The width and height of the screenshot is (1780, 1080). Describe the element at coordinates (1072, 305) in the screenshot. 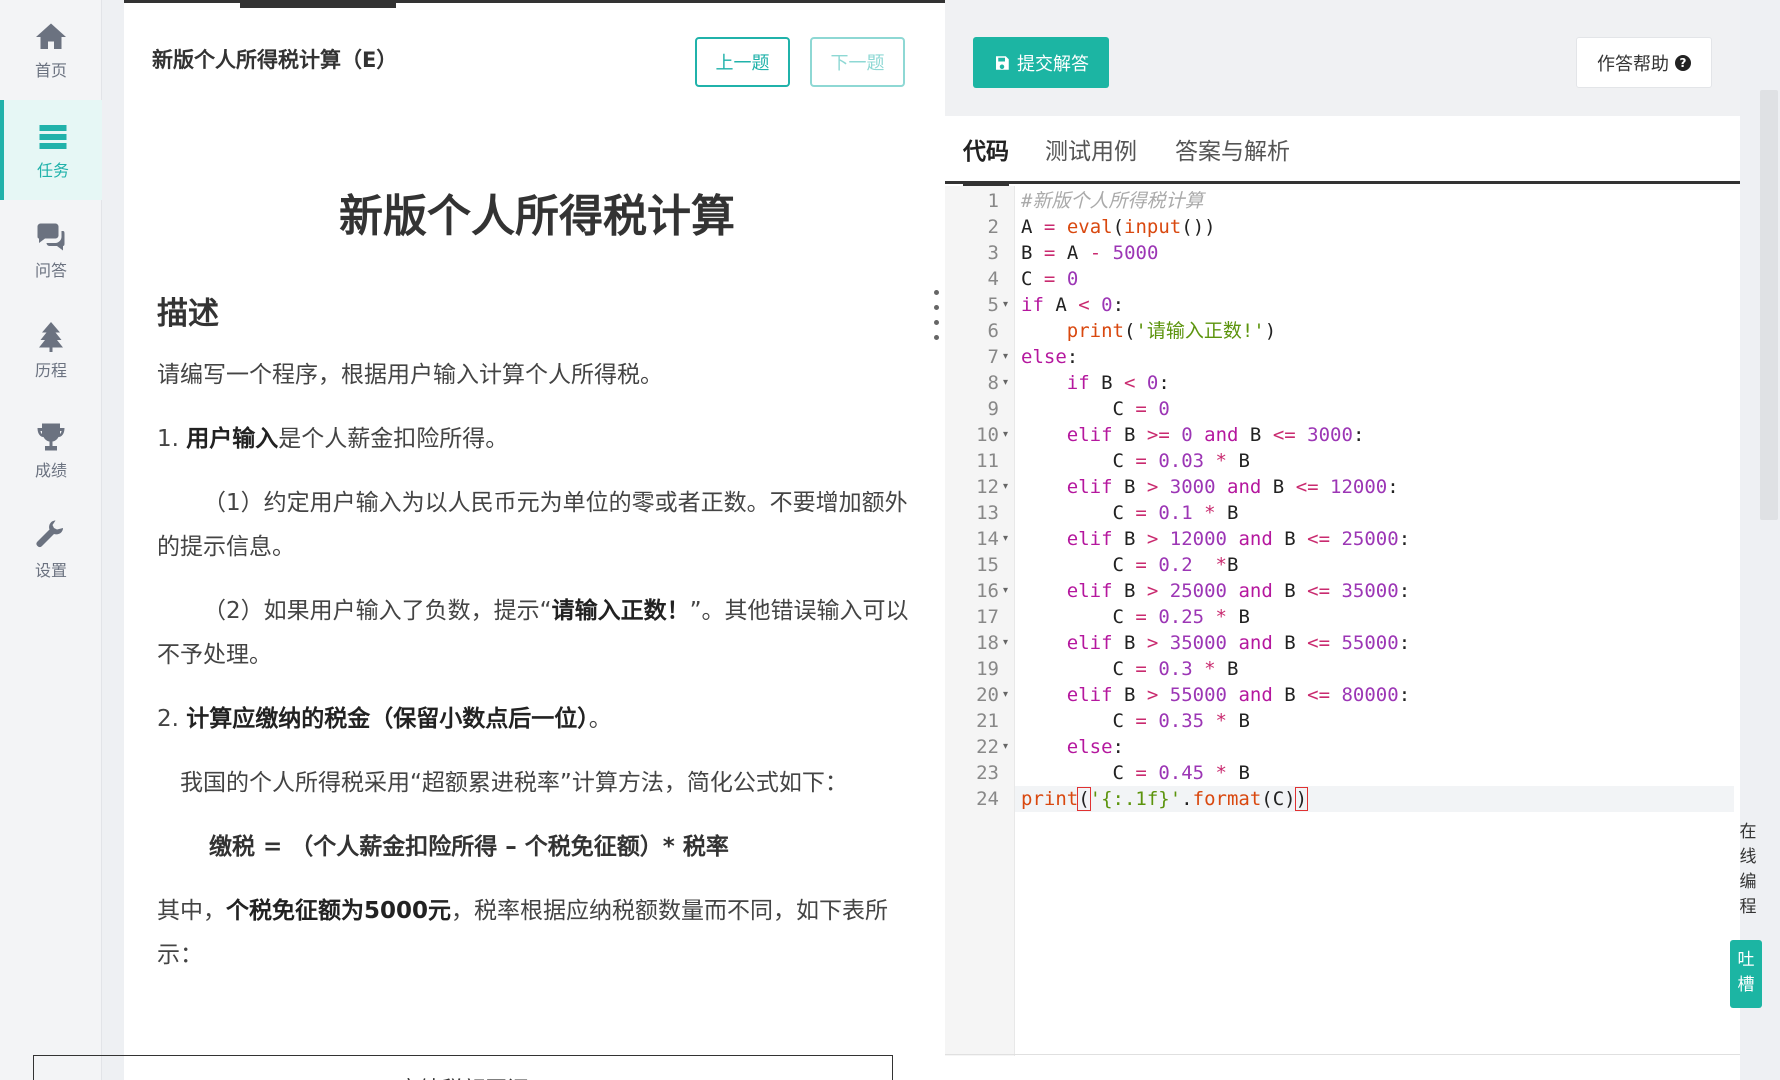

I see `code-line: if A < 0:` at that location.